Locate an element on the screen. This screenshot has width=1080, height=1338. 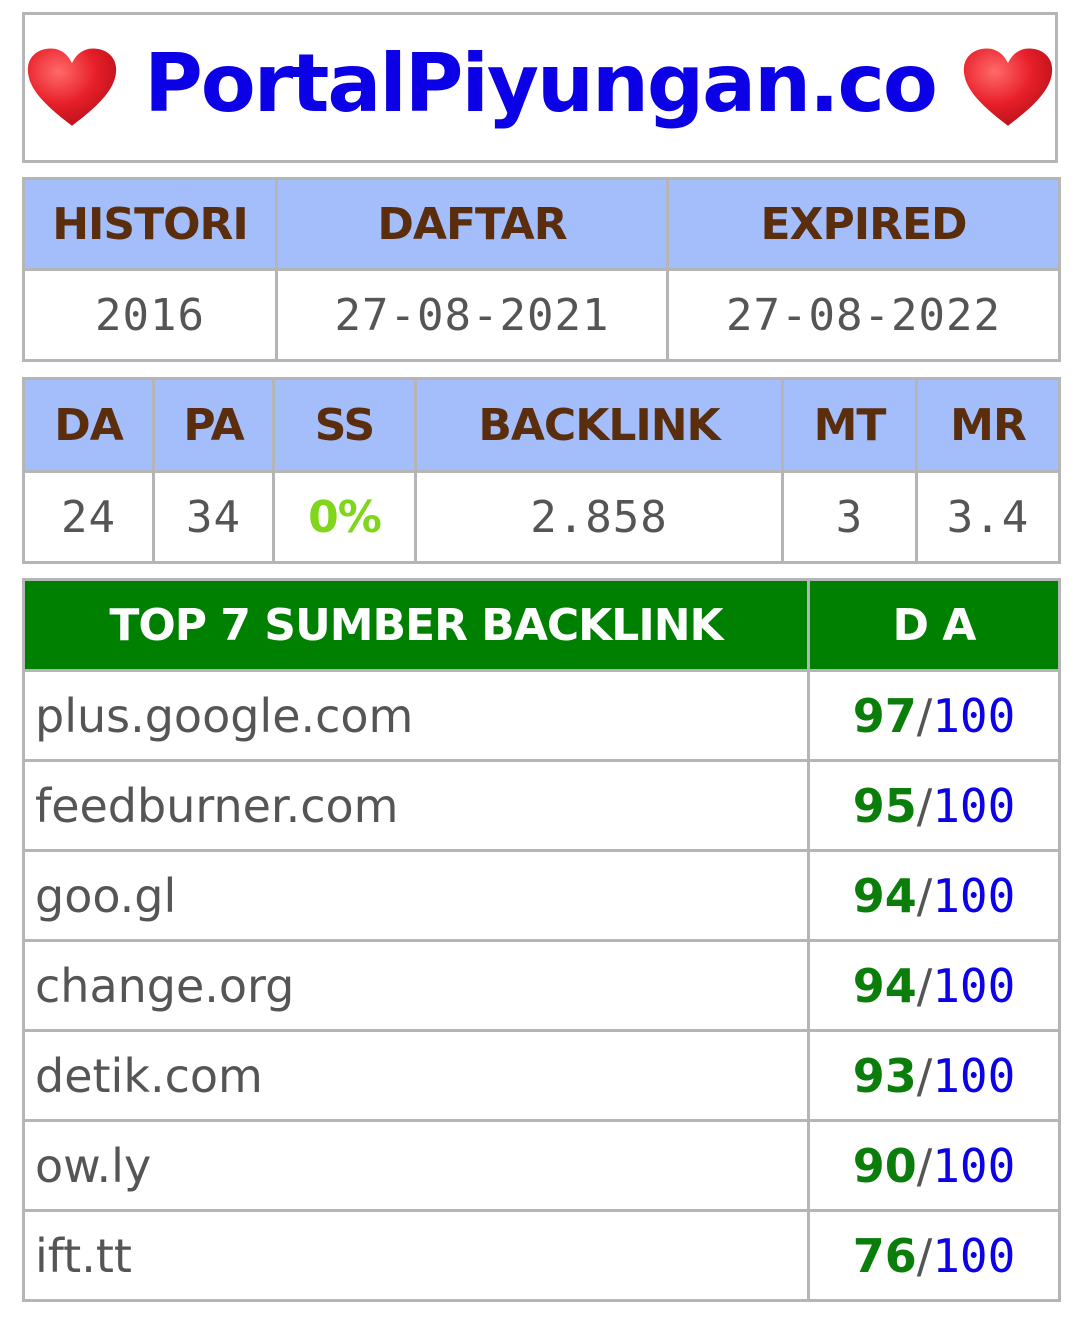
score-value: 95 is located at coordinates (884, 805).